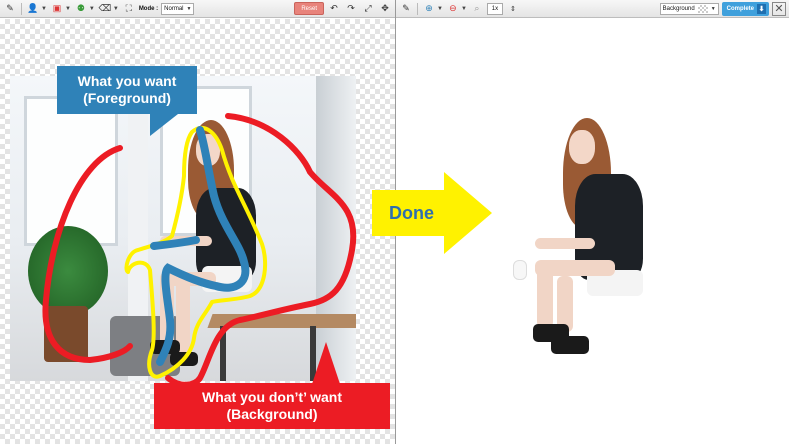  I want to click on close-icon: ✕, so click(779, 8).